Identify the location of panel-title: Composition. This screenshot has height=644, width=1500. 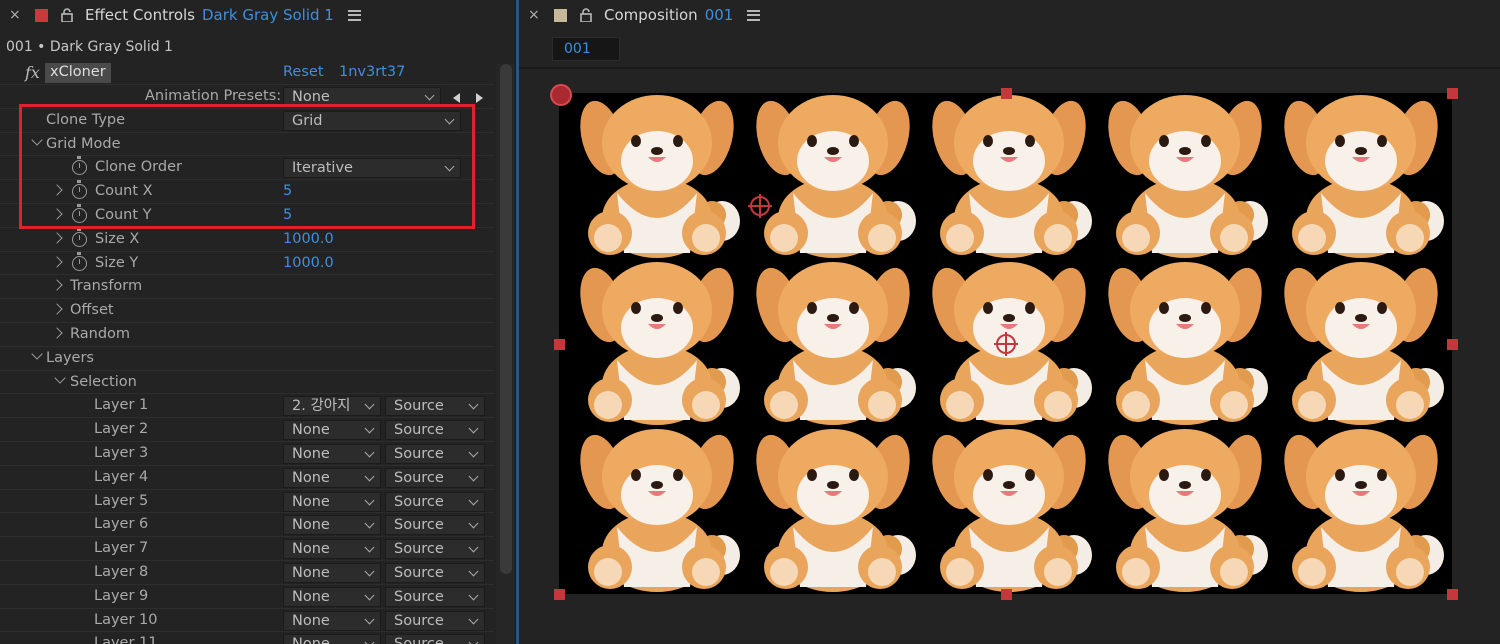
(651, 15).